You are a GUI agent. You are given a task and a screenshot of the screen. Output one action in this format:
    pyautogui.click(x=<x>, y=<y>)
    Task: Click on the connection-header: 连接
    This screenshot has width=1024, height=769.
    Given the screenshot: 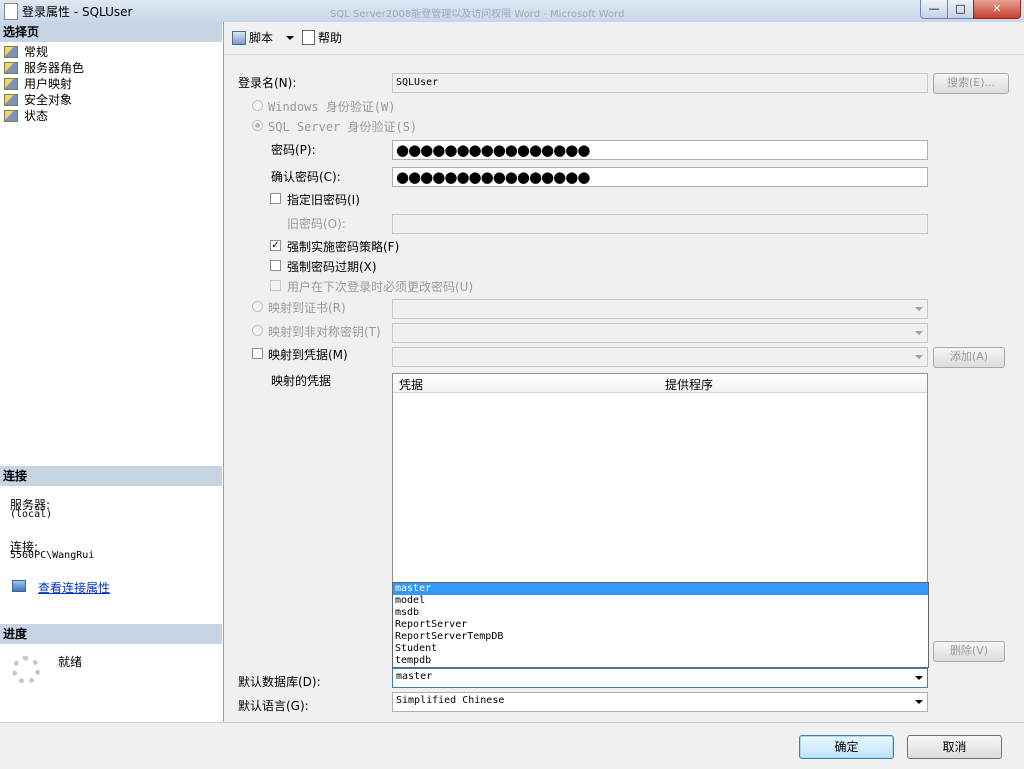 What is the action you would take?
    pyautogui.click(x=111, y=476)
    